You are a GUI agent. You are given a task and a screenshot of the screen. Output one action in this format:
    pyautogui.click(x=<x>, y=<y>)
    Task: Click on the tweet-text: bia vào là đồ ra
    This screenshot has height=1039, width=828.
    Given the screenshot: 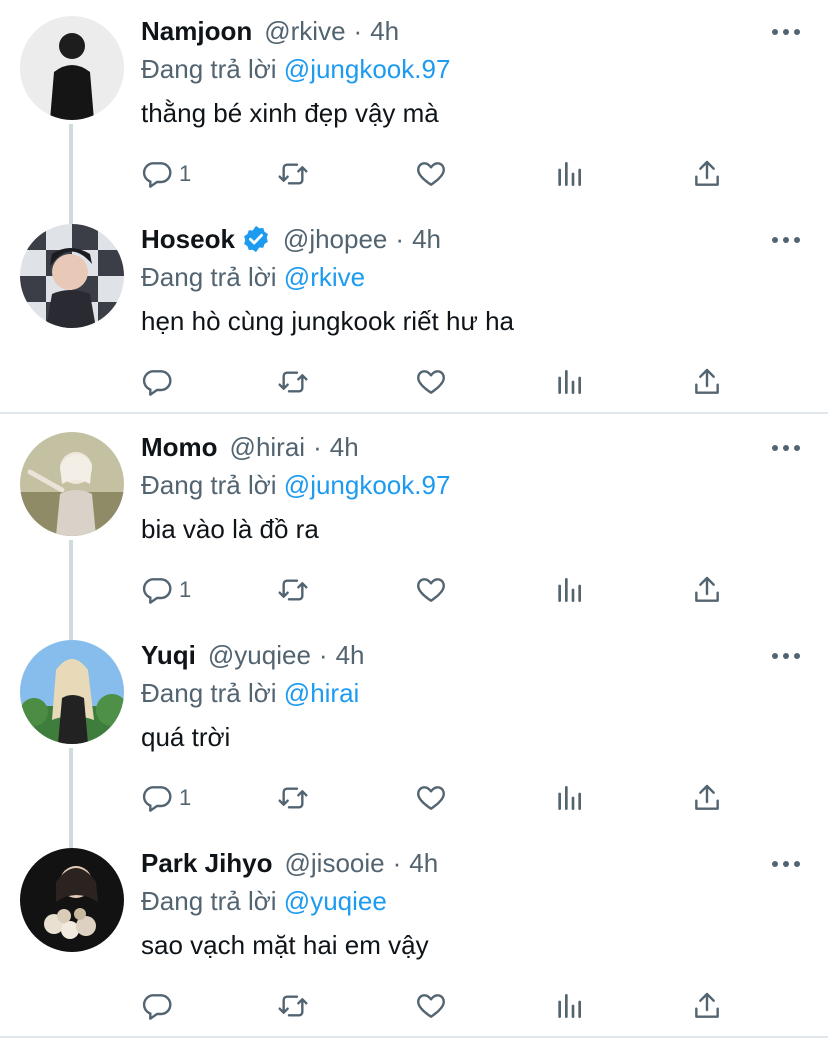 What is the action you would take?
    pyautogui.click(x=230, y=529)
    